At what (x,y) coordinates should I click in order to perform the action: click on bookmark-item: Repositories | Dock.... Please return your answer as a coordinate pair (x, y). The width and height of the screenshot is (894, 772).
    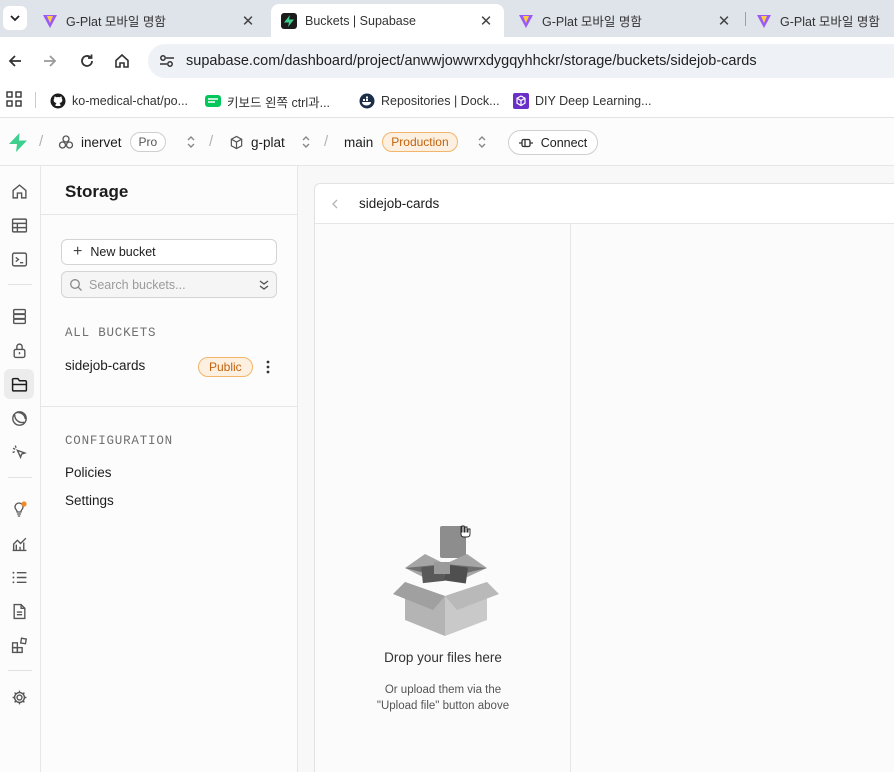
    Looking at the image, I should click on (429, 101).